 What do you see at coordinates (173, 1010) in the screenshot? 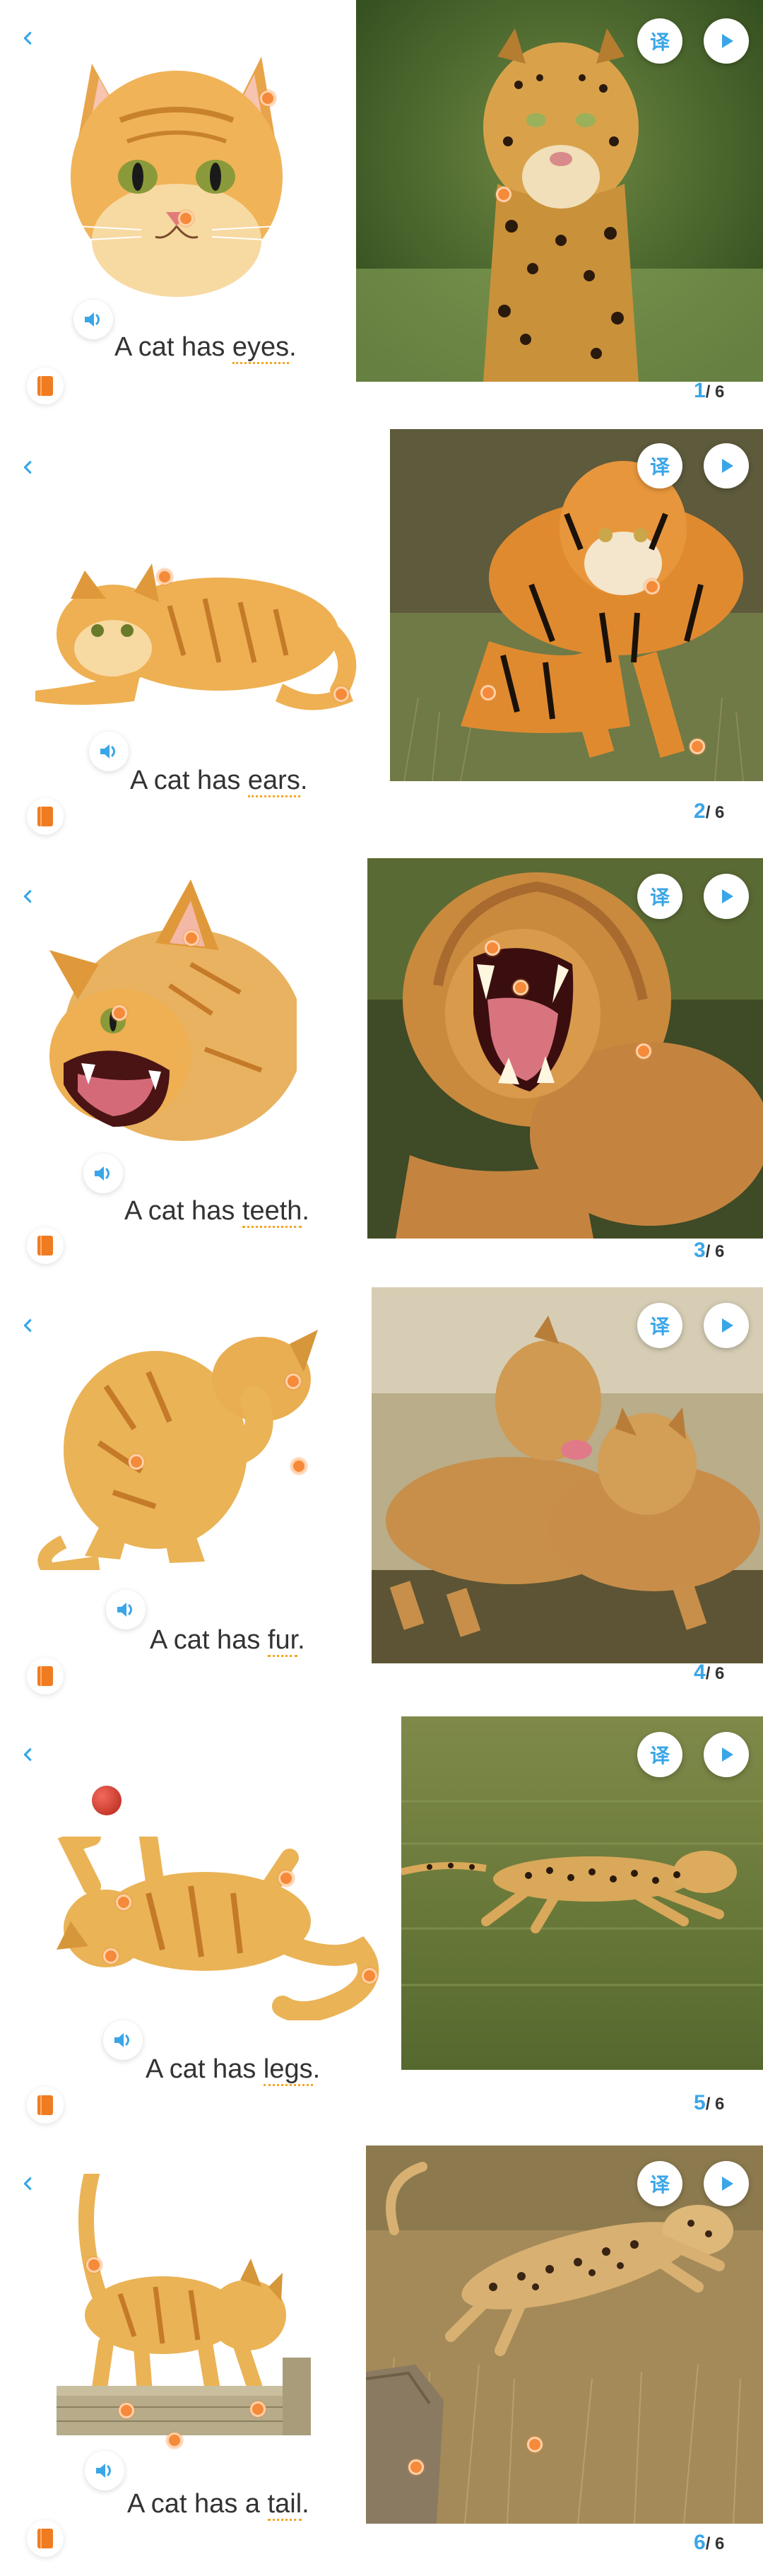
I see `hissing-cat-illustration` at bounding box center [173, 1010].